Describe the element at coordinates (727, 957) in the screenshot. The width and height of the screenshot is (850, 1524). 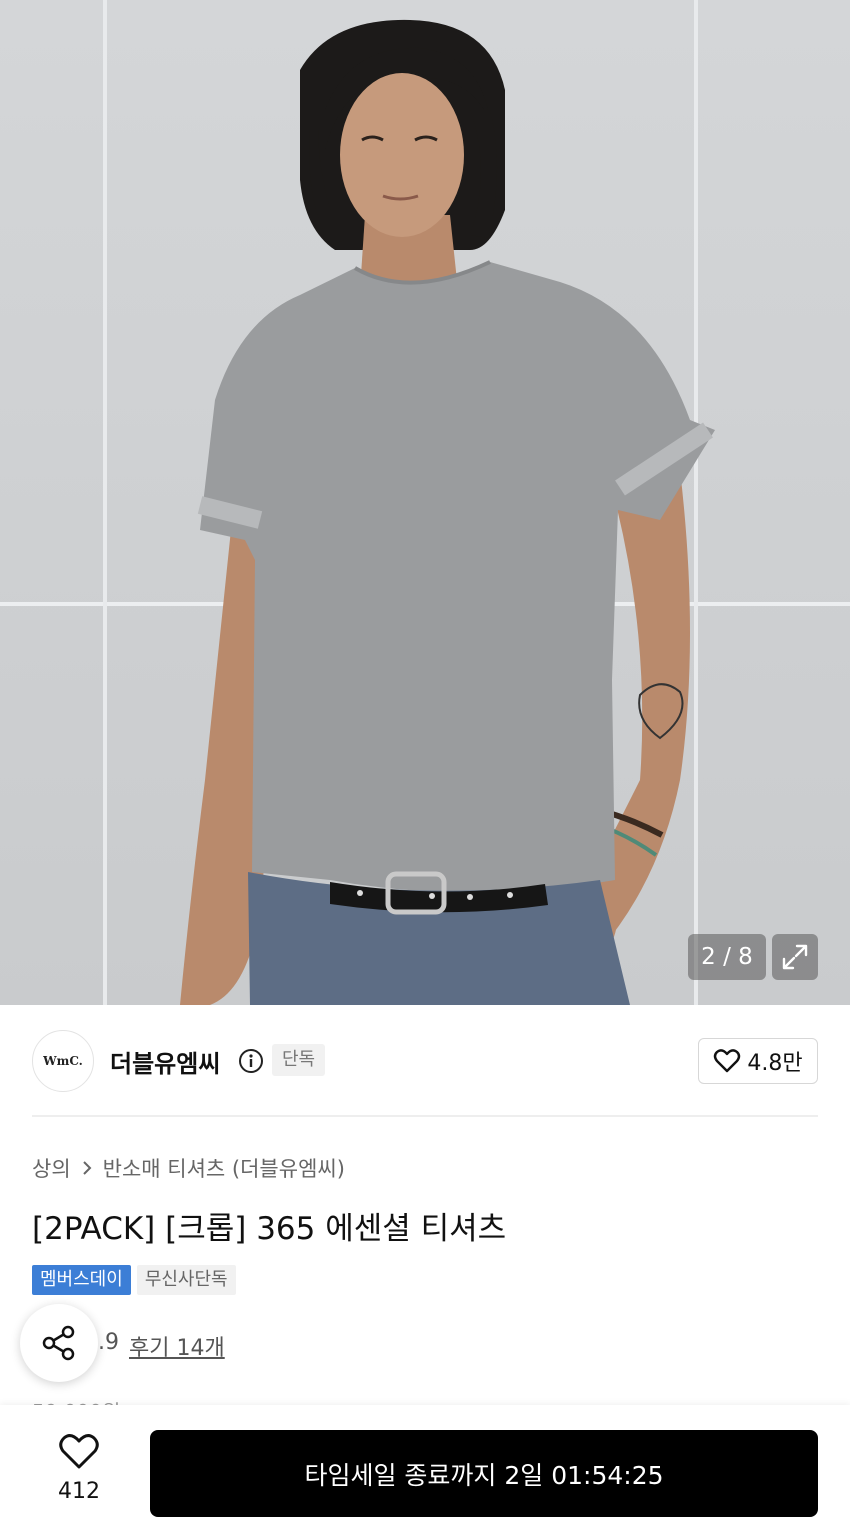
I see `image-counter: 2 / 8` at that location.